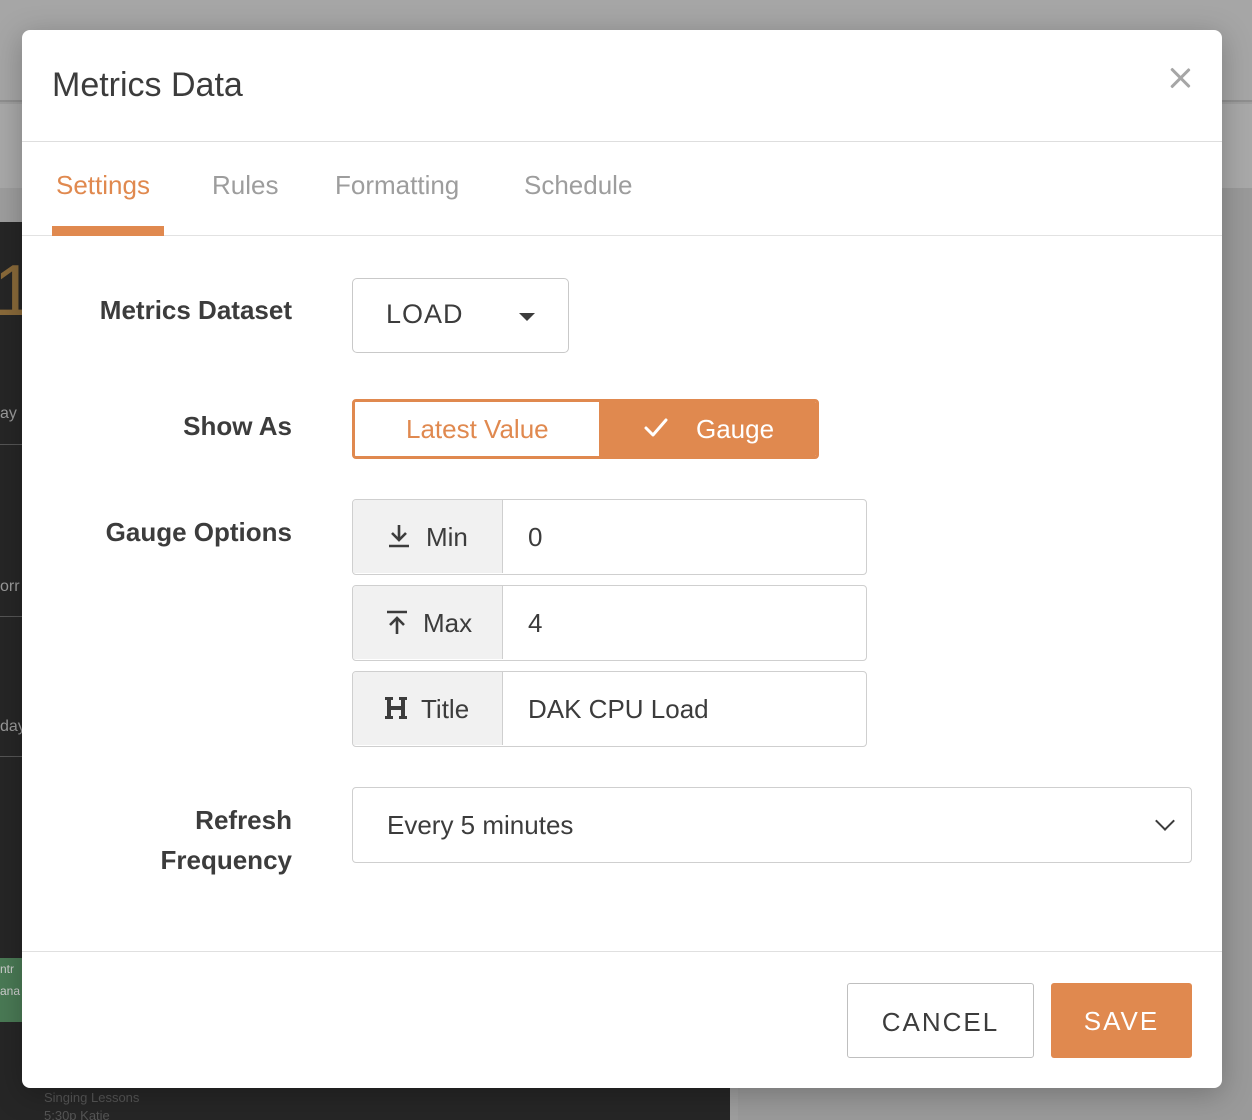  Describe the element at coordinates (535, 537) in the screenshot. I see `gauge-min-input: 0` at that location.